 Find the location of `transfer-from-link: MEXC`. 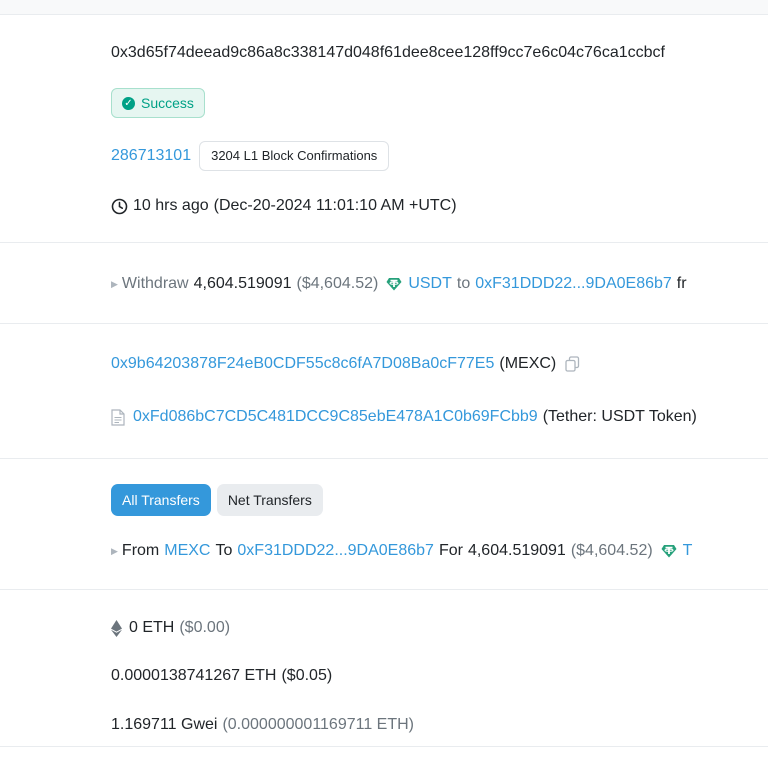

transfer-from-link: MEXC is located at coordinates (187, 551).